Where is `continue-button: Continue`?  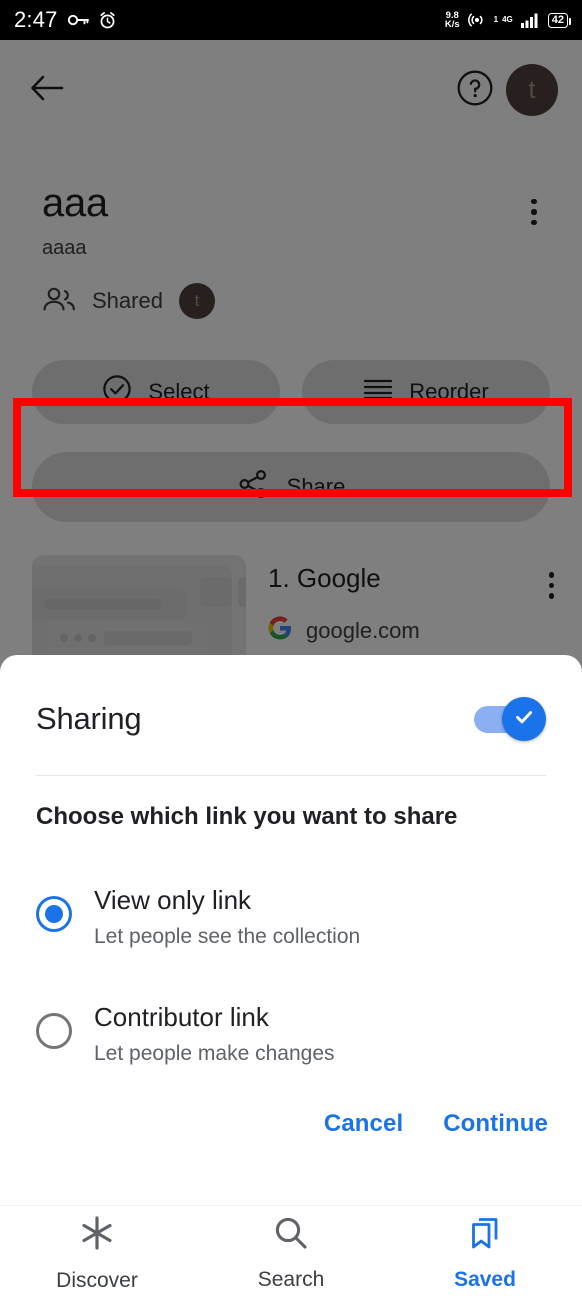
continue-button: Continue is located at coordinates (495, 1124).